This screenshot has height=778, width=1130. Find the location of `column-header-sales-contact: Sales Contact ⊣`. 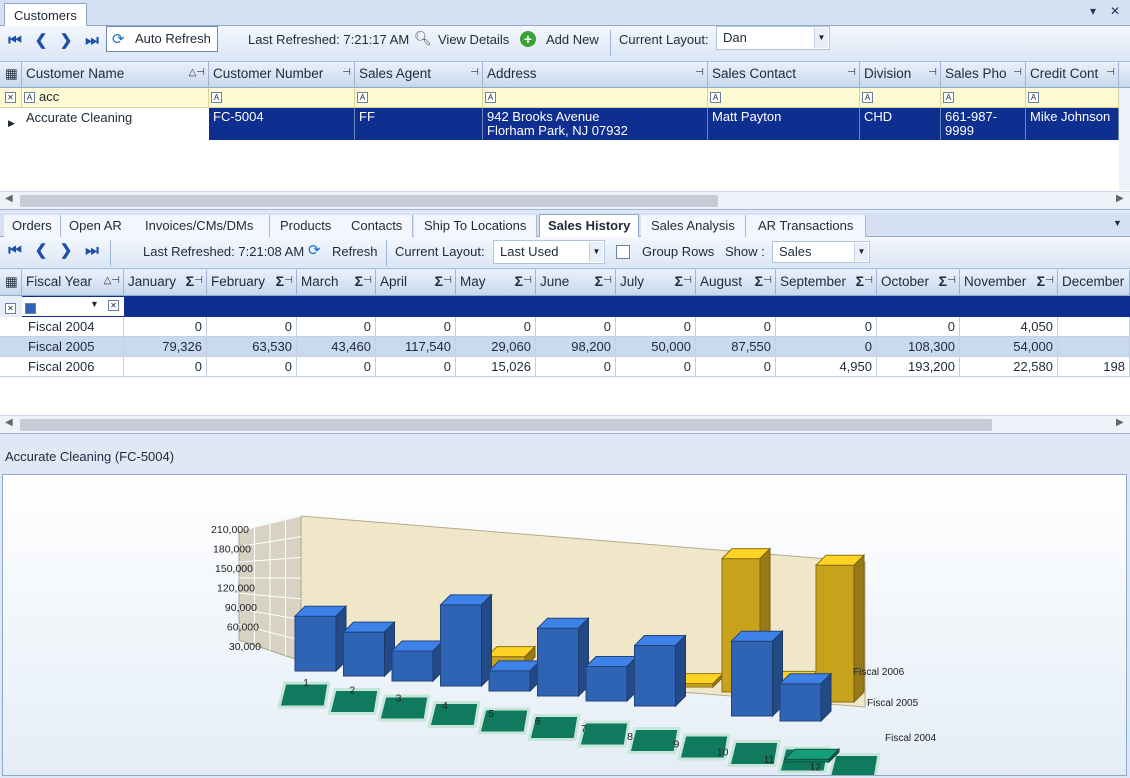

column-header-sales-contact: Sales Contact ⊣ is located at coordinates (784, 75).